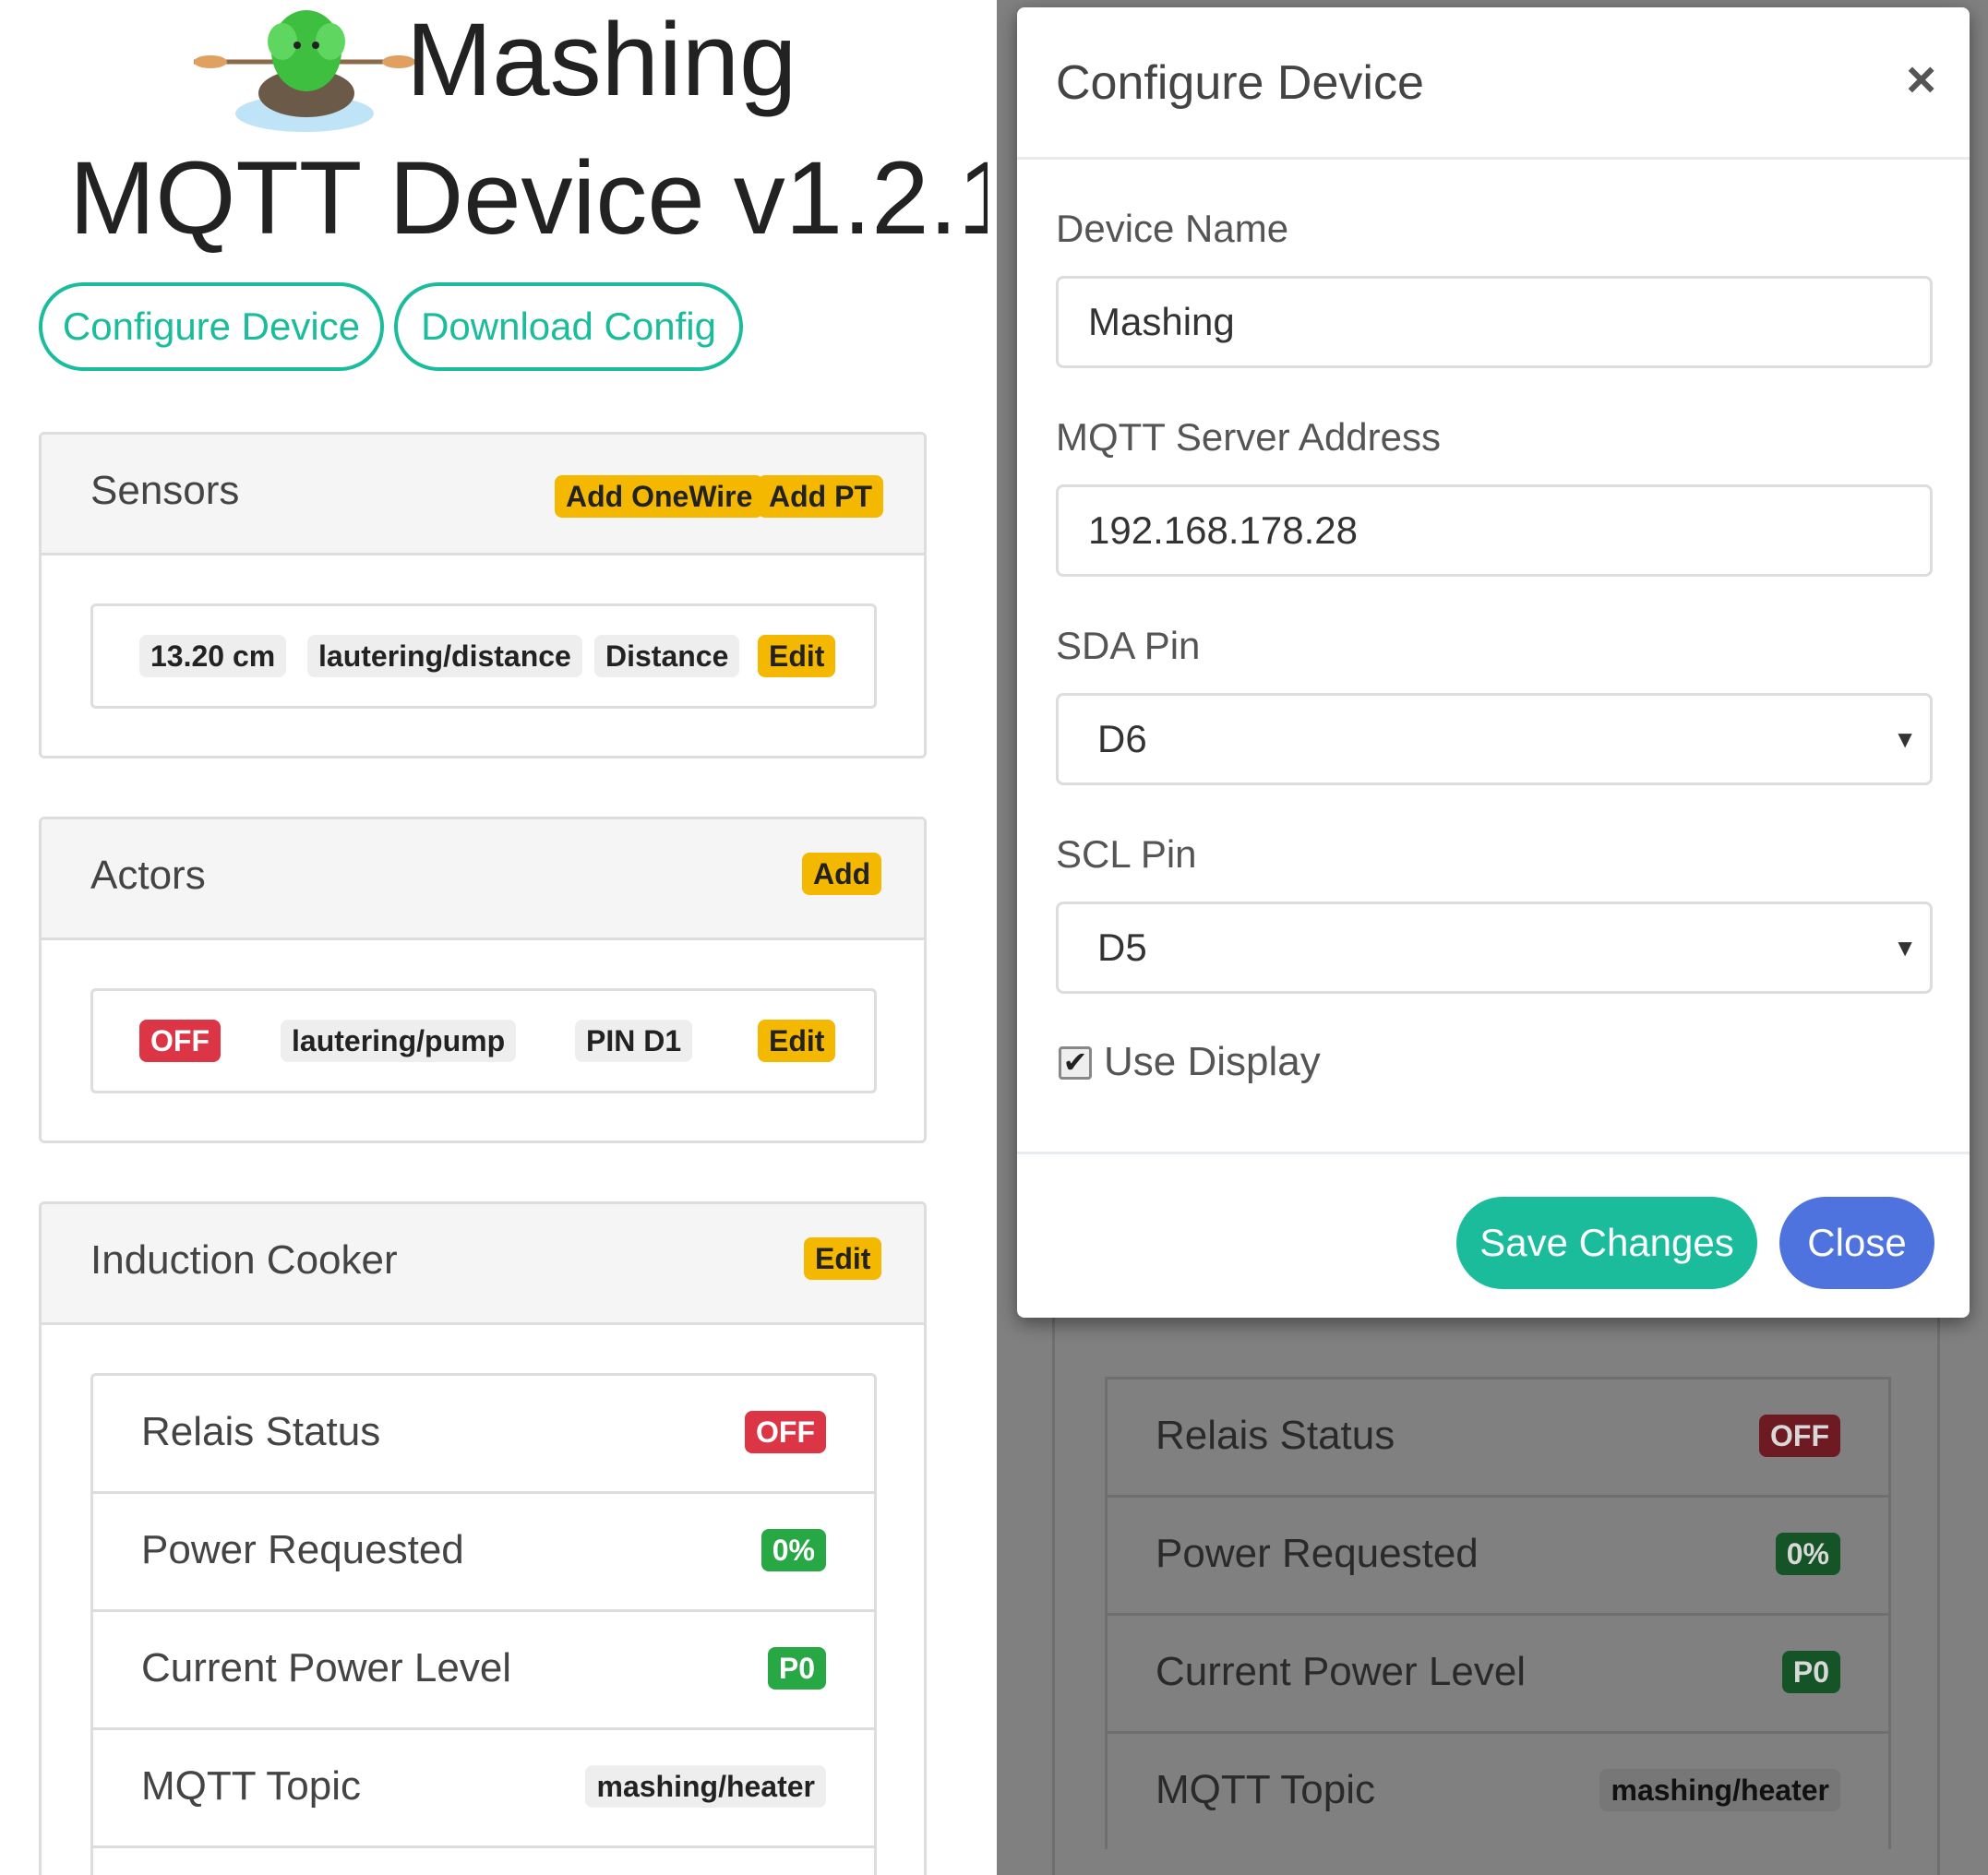 Image resolution: width=1988 pixels, height=1875 pixels. What do you see at coordinates (797, 656) in the screenshot?
I see `sensor-edit-button: Edit` at bounding box center [797, 656].